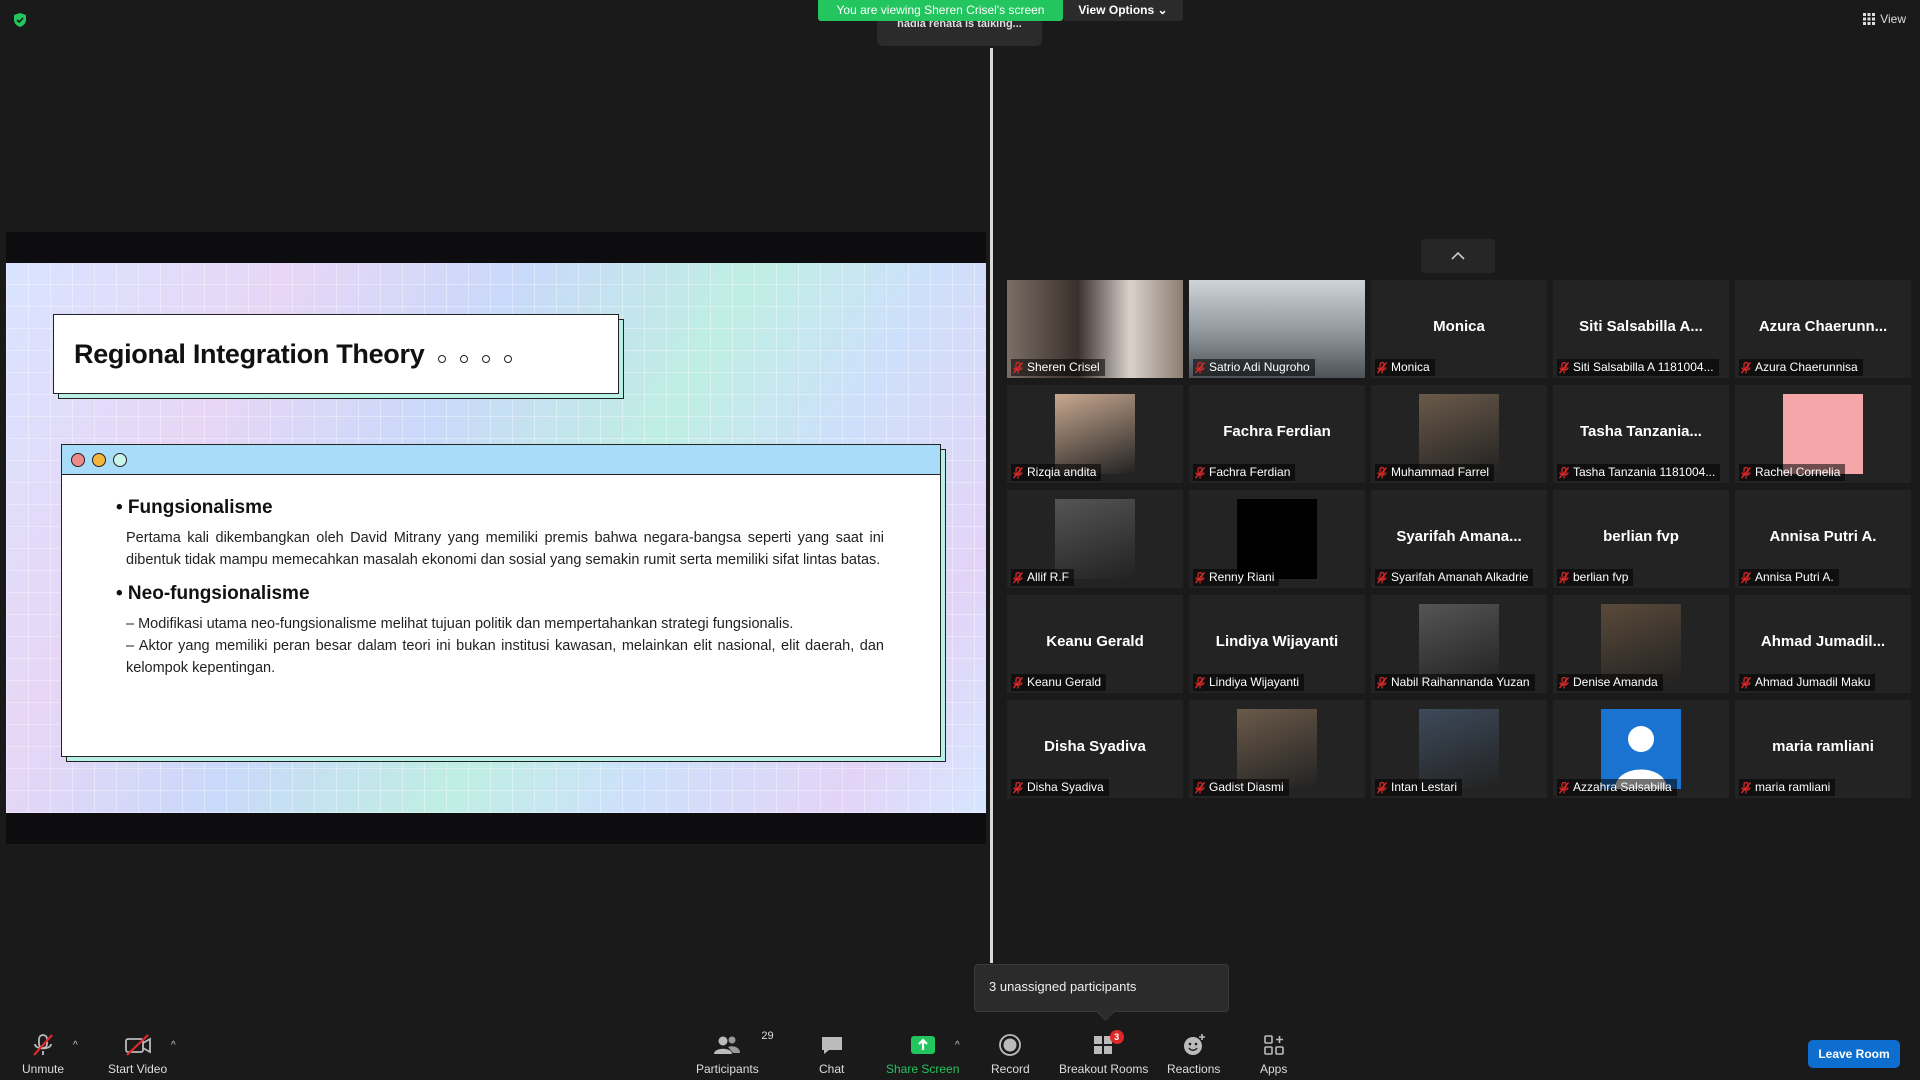 This screenshot has width=1920, height=1080. I want to click on decorative-dots, so click(475, 359).